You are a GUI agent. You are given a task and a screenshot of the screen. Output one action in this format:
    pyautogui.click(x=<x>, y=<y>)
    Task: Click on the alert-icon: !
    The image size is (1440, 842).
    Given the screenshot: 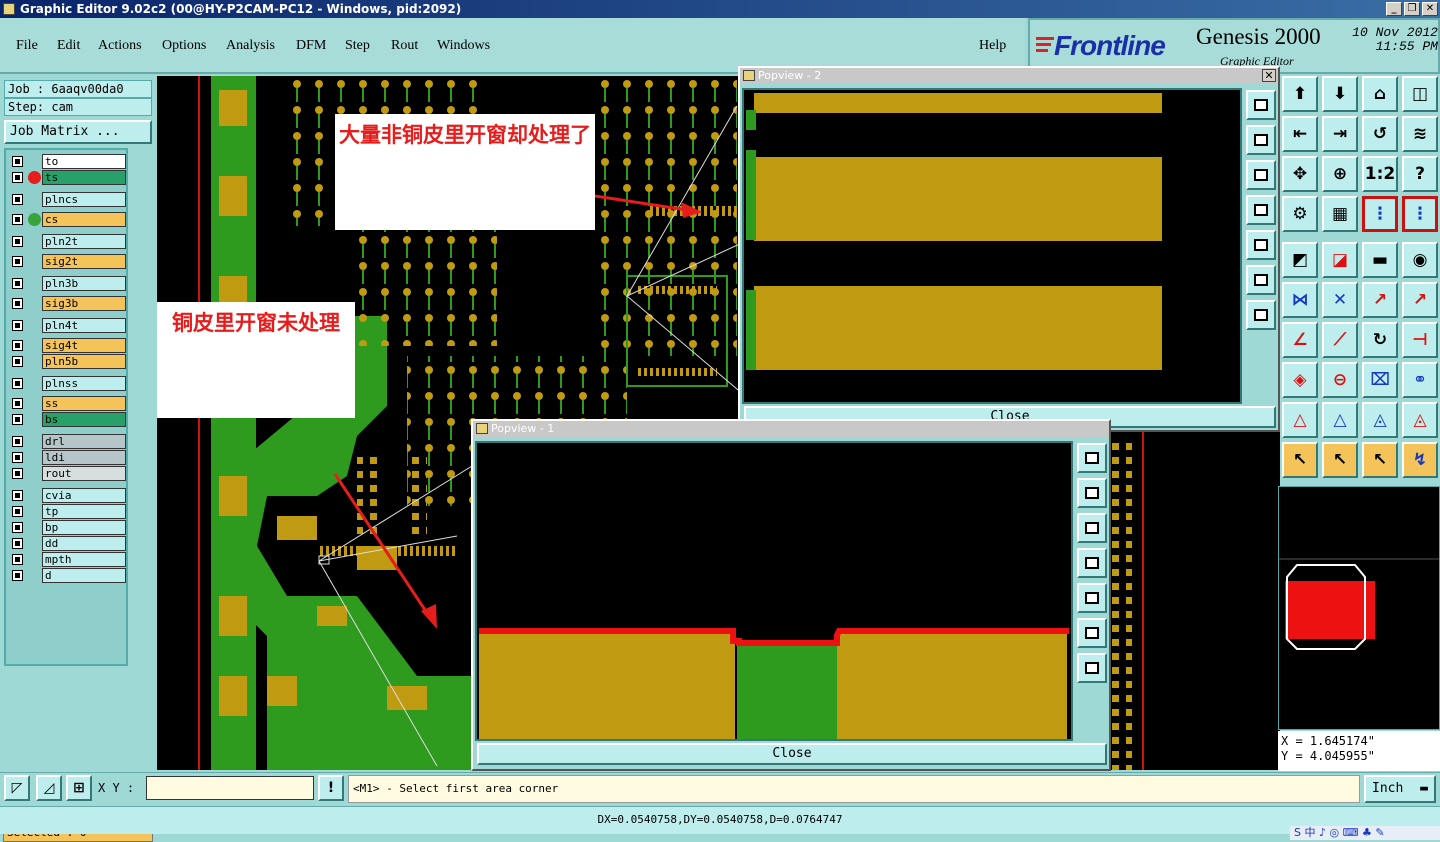 What is the action you would take?
    pyautogui.click(x=331, y=788)
    